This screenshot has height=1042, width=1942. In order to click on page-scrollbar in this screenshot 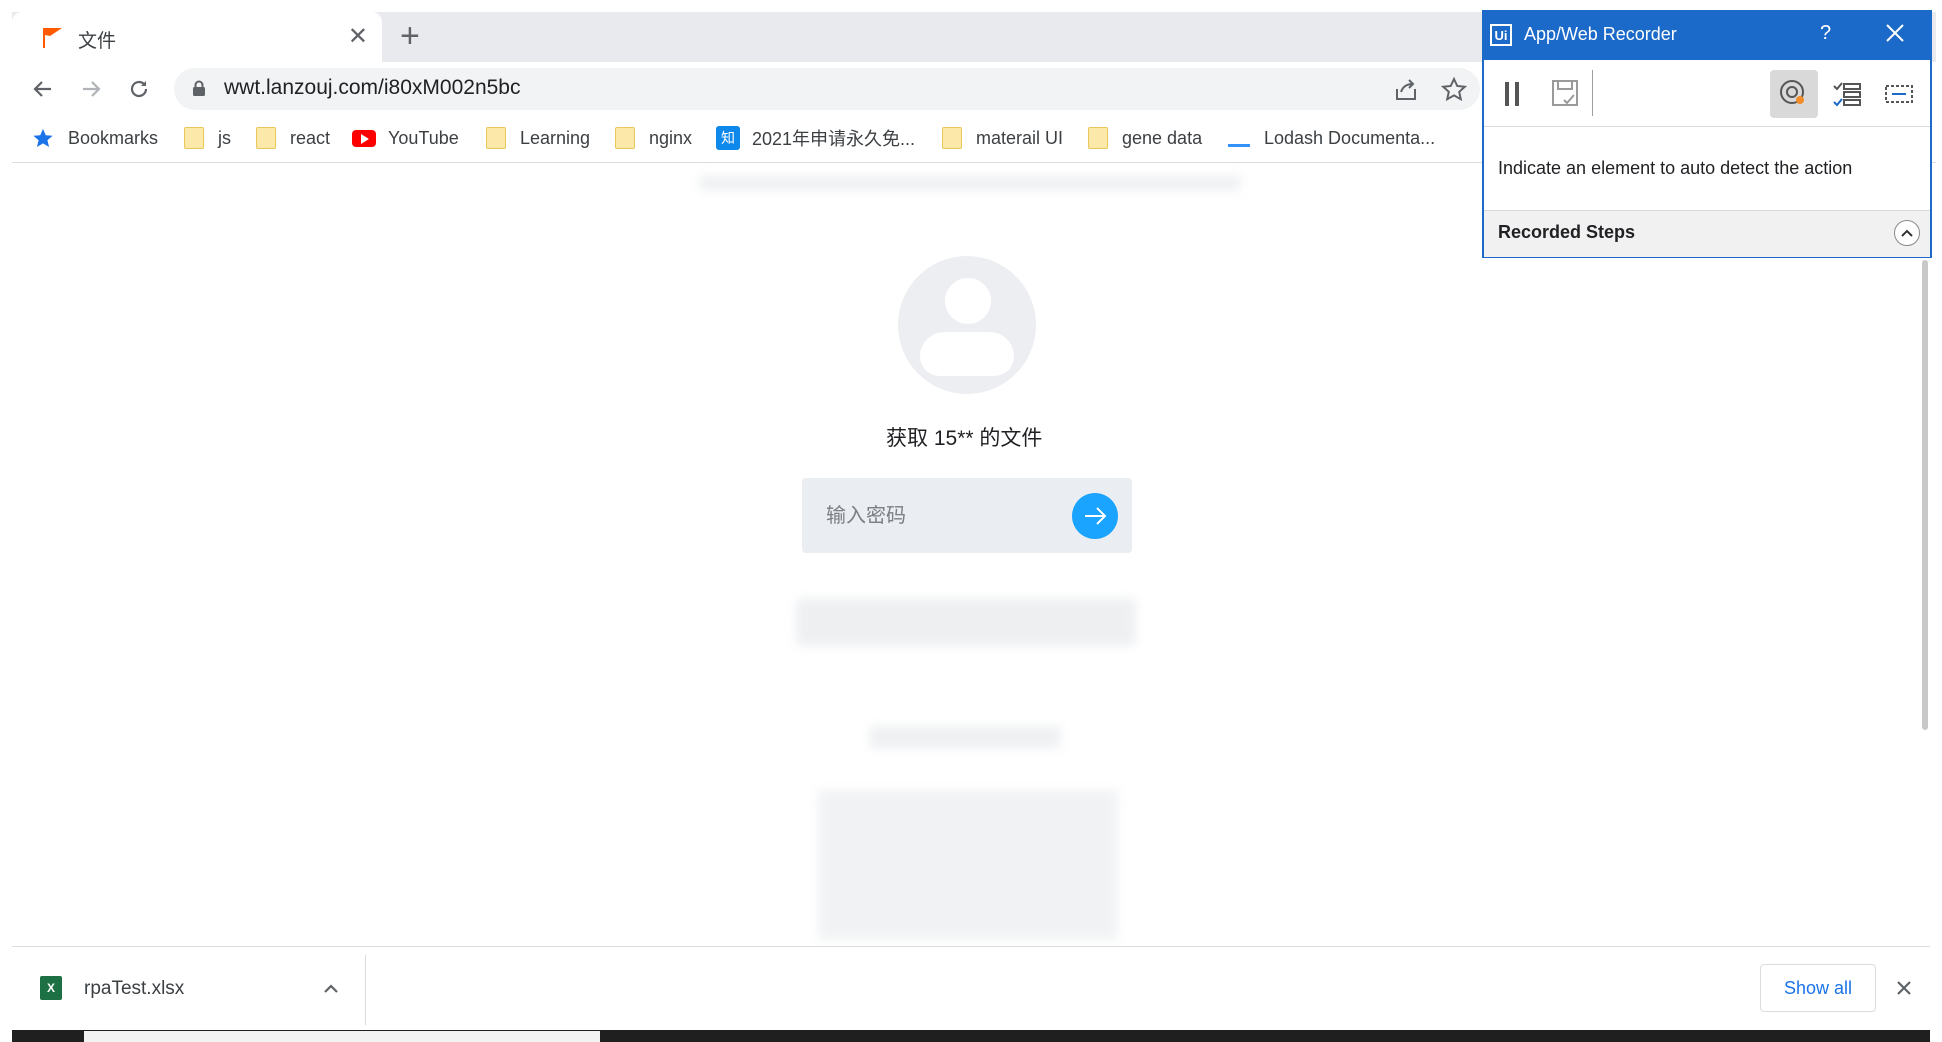, I will do `click(1925, 495)`.